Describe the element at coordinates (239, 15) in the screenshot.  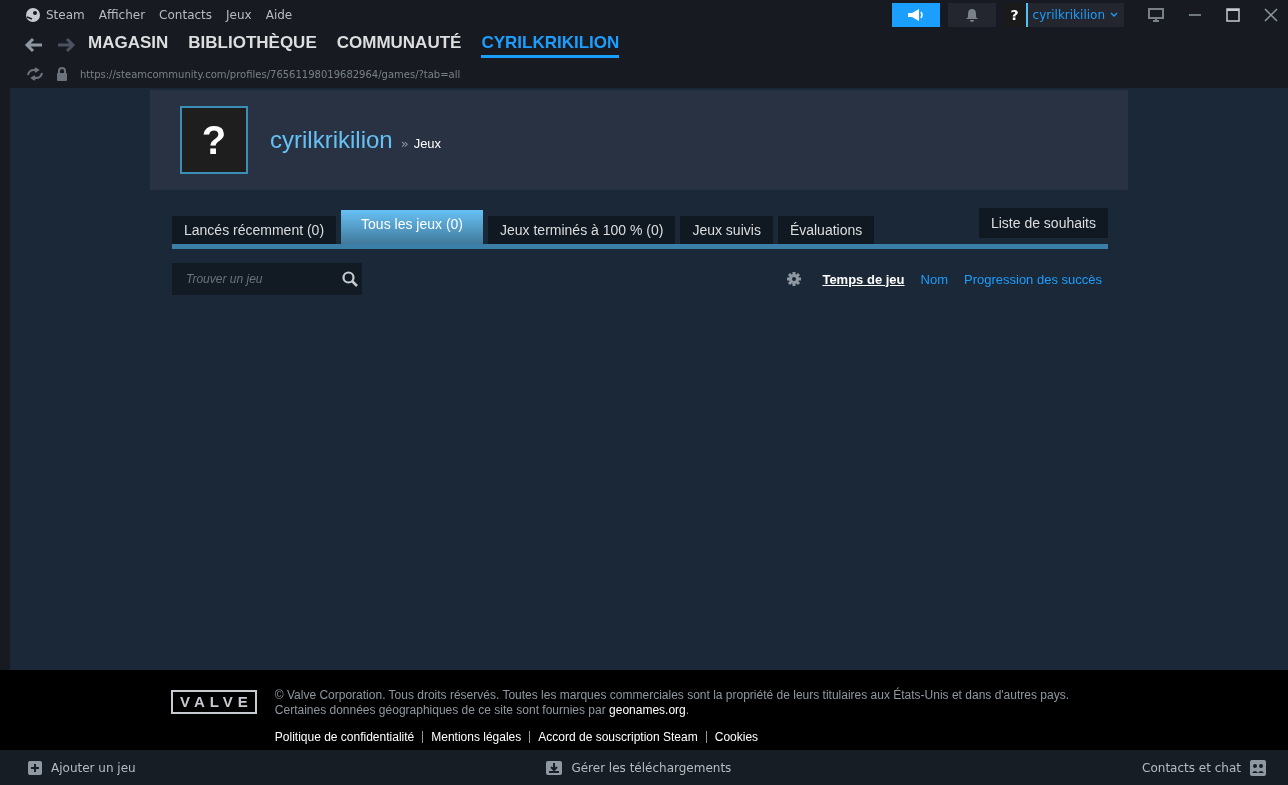
I see `menu-item: Jeux` at that location.